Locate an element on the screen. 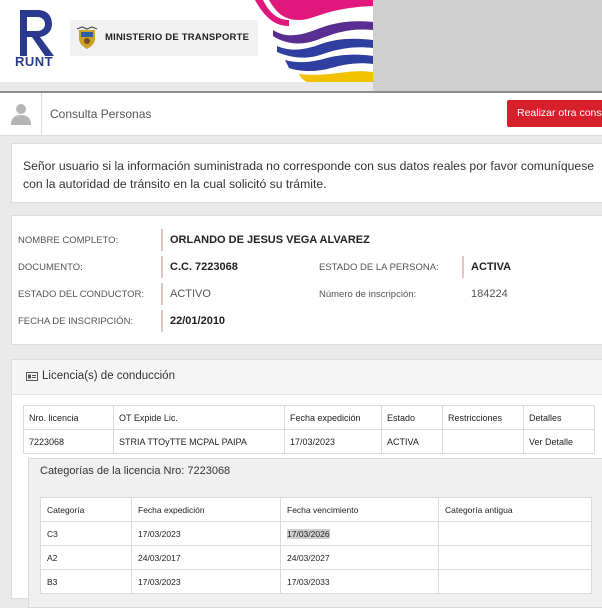  user-icon is located at coordinates (21, 114).